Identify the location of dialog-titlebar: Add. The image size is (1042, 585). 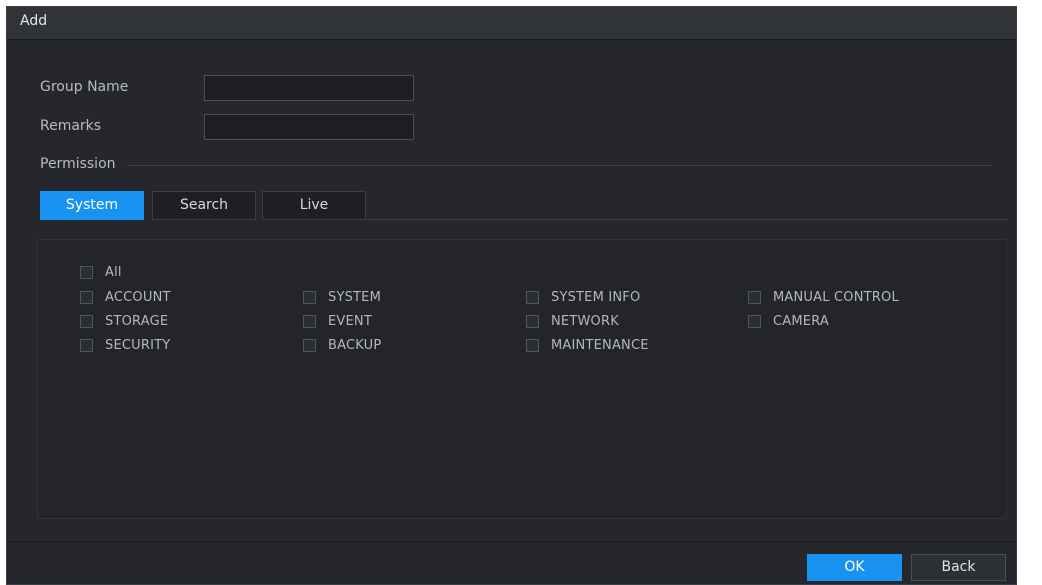
(511, 23).